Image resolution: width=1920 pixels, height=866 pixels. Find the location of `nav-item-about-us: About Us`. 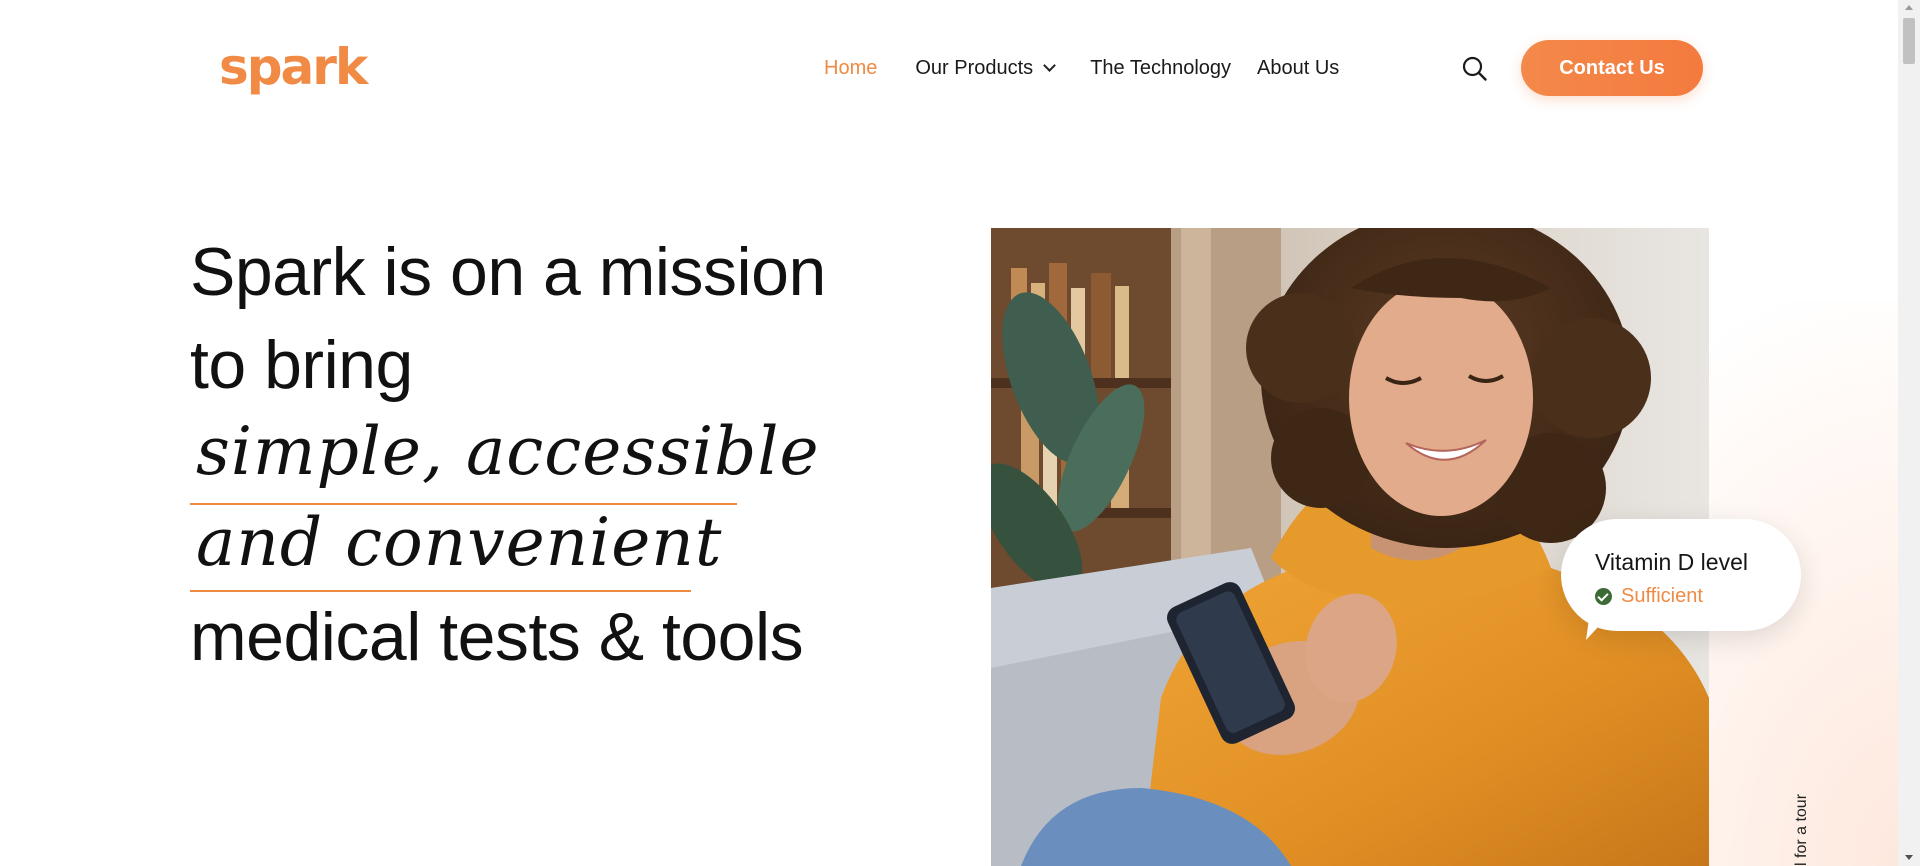

nav-item-about-us: About Us is located at coordinates (1298, 68).